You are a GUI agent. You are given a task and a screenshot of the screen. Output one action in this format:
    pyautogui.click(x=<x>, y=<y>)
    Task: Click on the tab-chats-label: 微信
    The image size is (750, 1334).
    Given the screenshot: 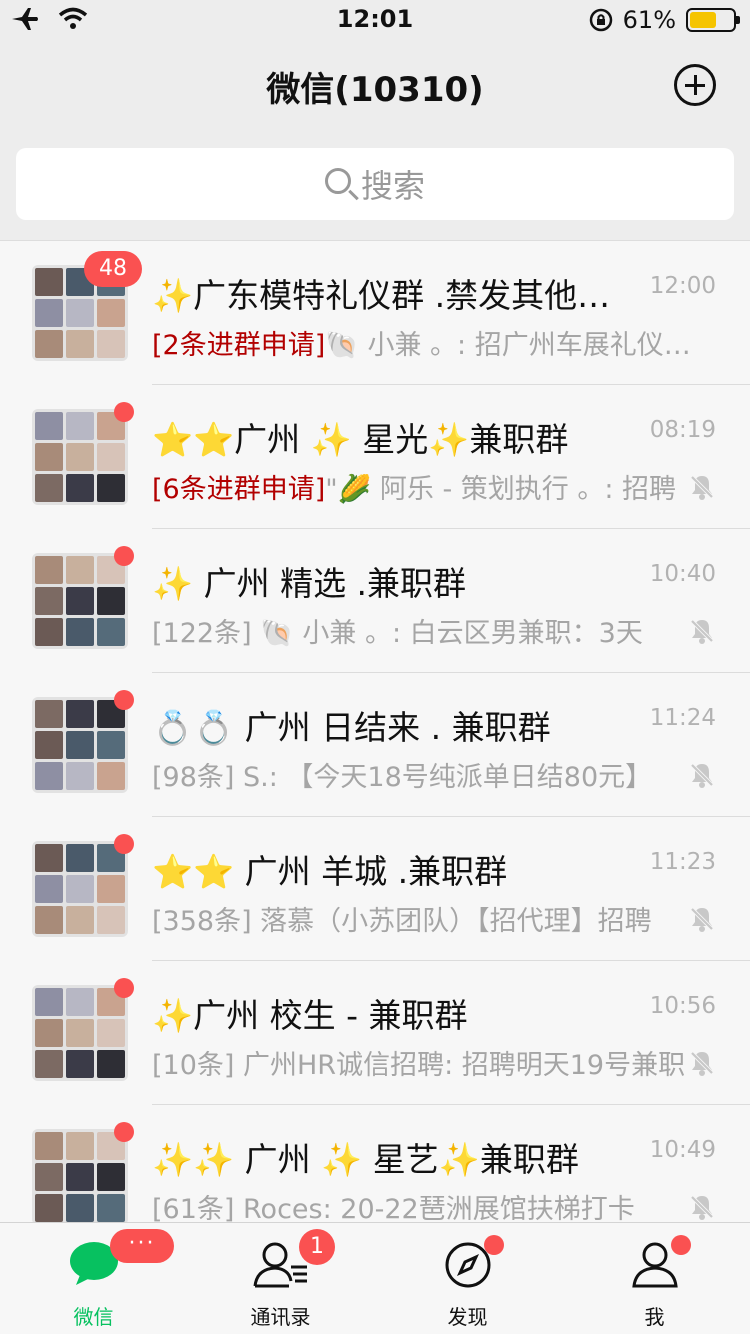 What is the action you would take?
    pyautogui.click(x=93, y=1317)
    